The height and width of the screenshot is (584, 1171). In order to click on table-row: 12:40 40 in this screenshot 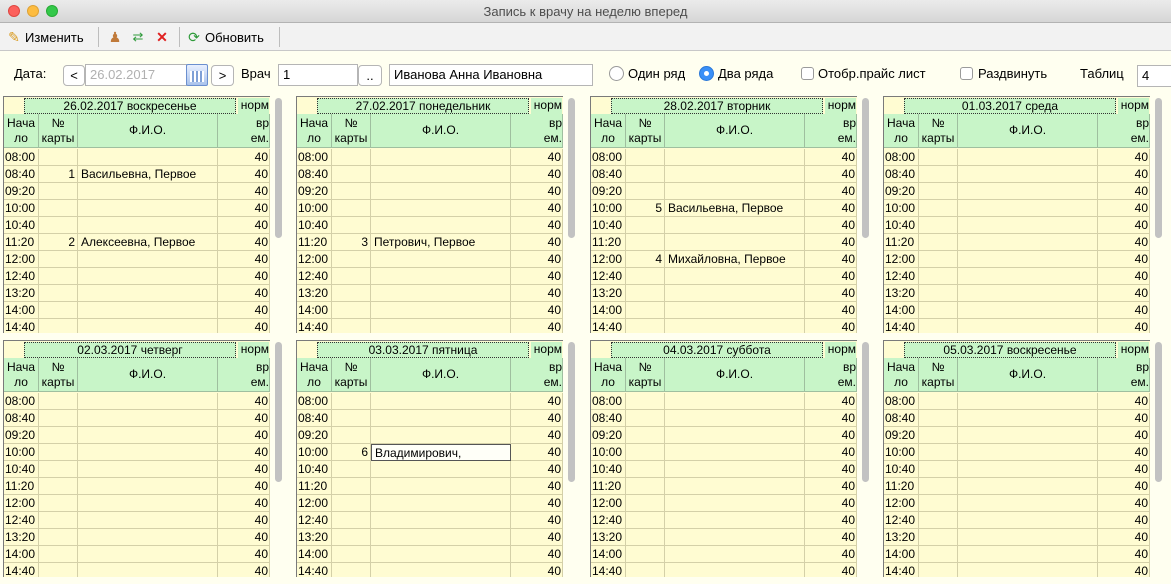, I will do `click(430, 276)`.